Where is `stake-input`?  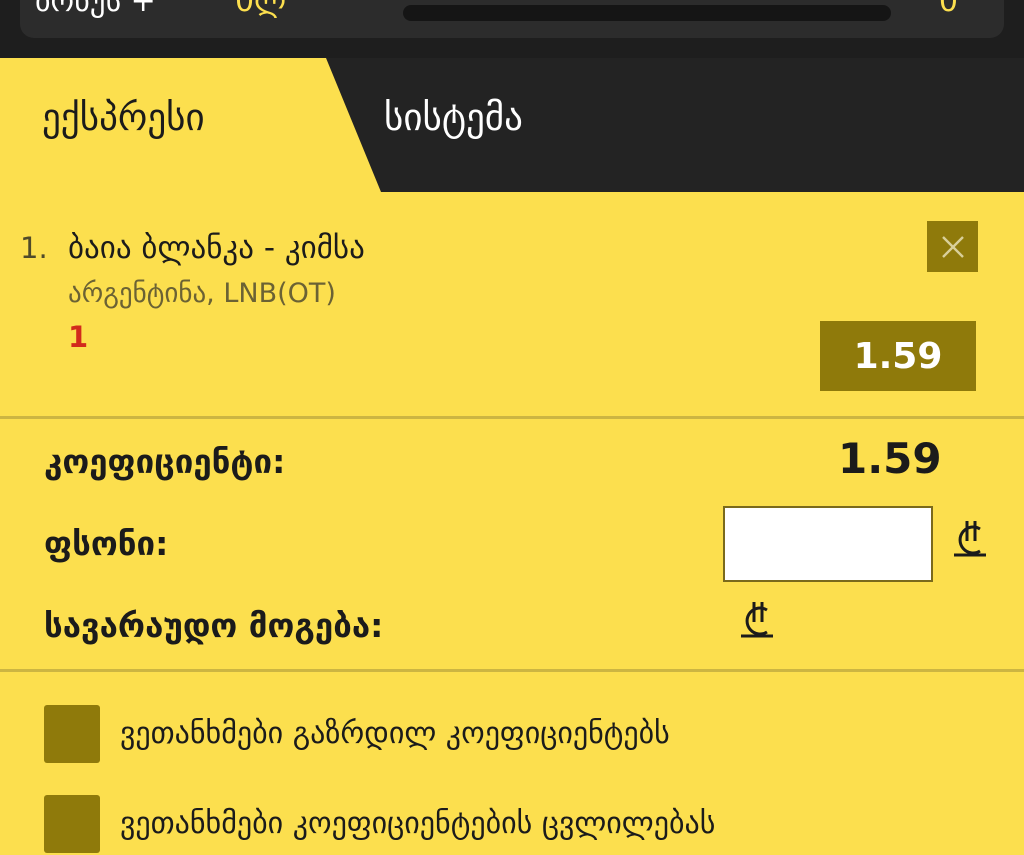 stake-input is located at coordinates (828, 544).